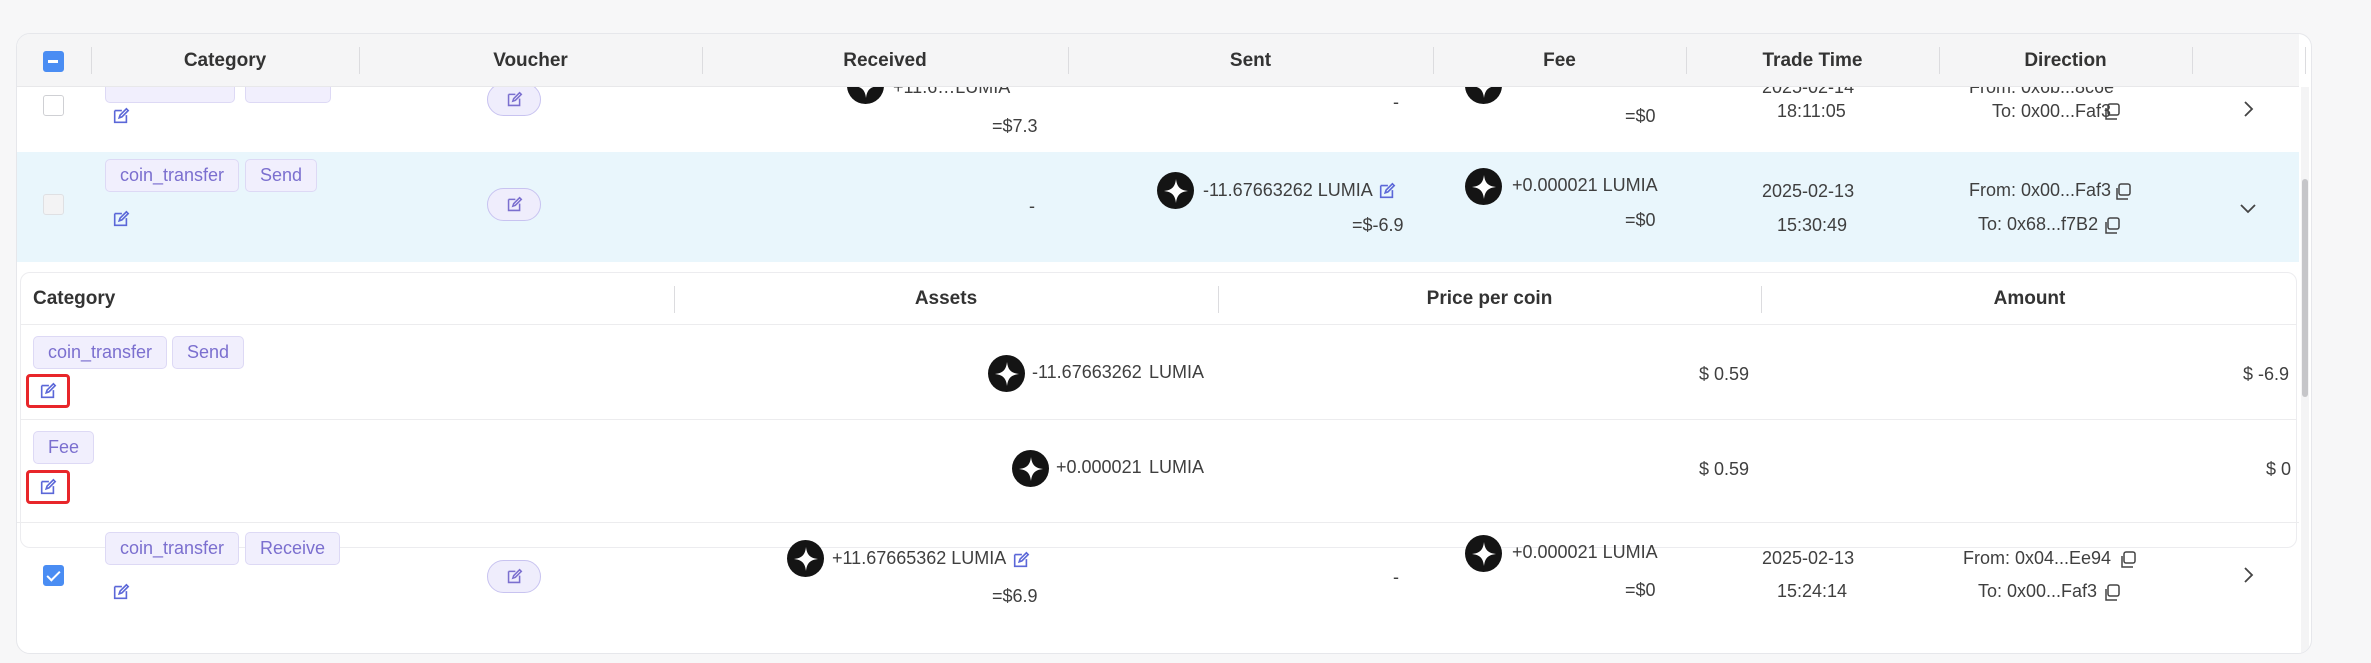 The width and height of the screenshot is (2371, 663). I want to click on sent-usd: =$-6.9, so click(1378, 225).